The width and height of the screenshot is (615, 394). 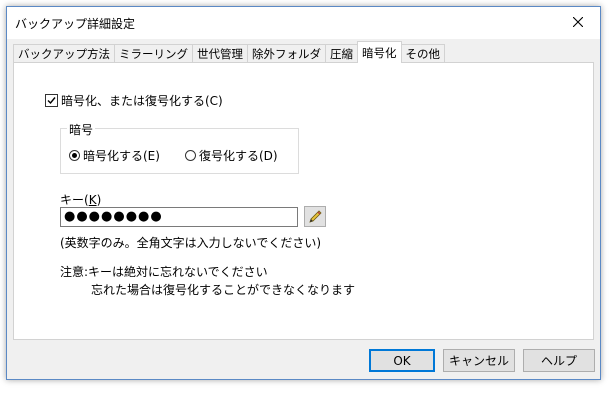 I want to click on tab-mirroring: ミラーリング, so click(x=153, y=53).